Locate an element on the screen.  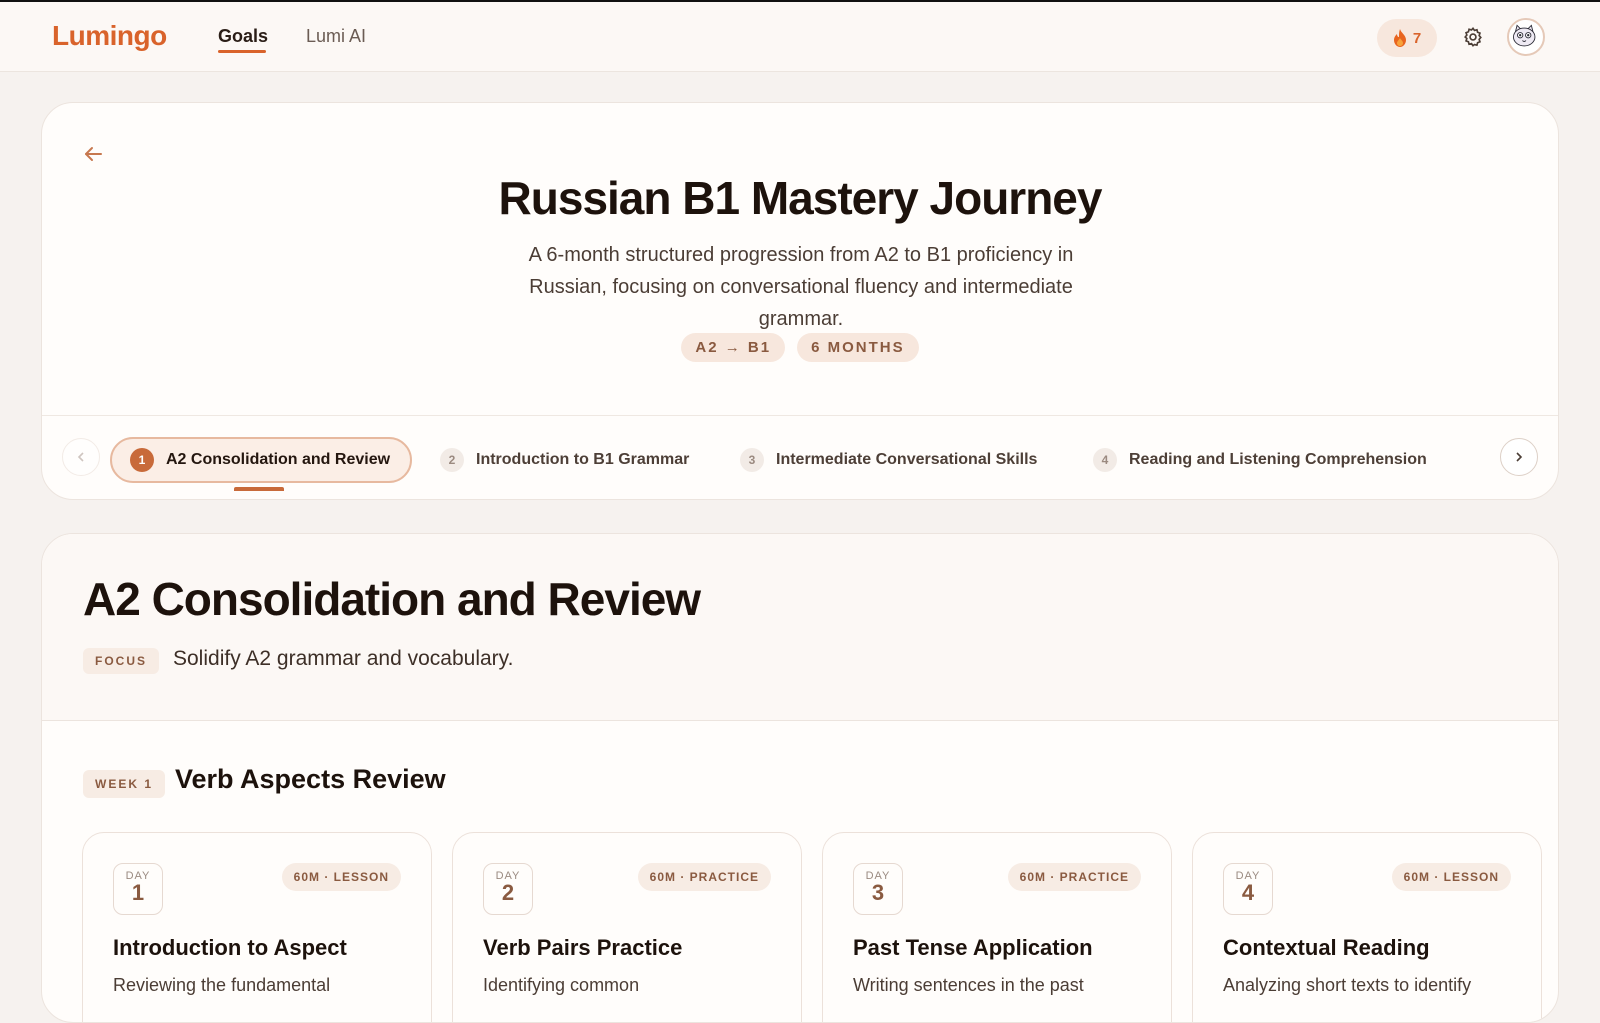
phase-tab-label: Reading and Listening Comprehension is located at coordinates (1278, 459).